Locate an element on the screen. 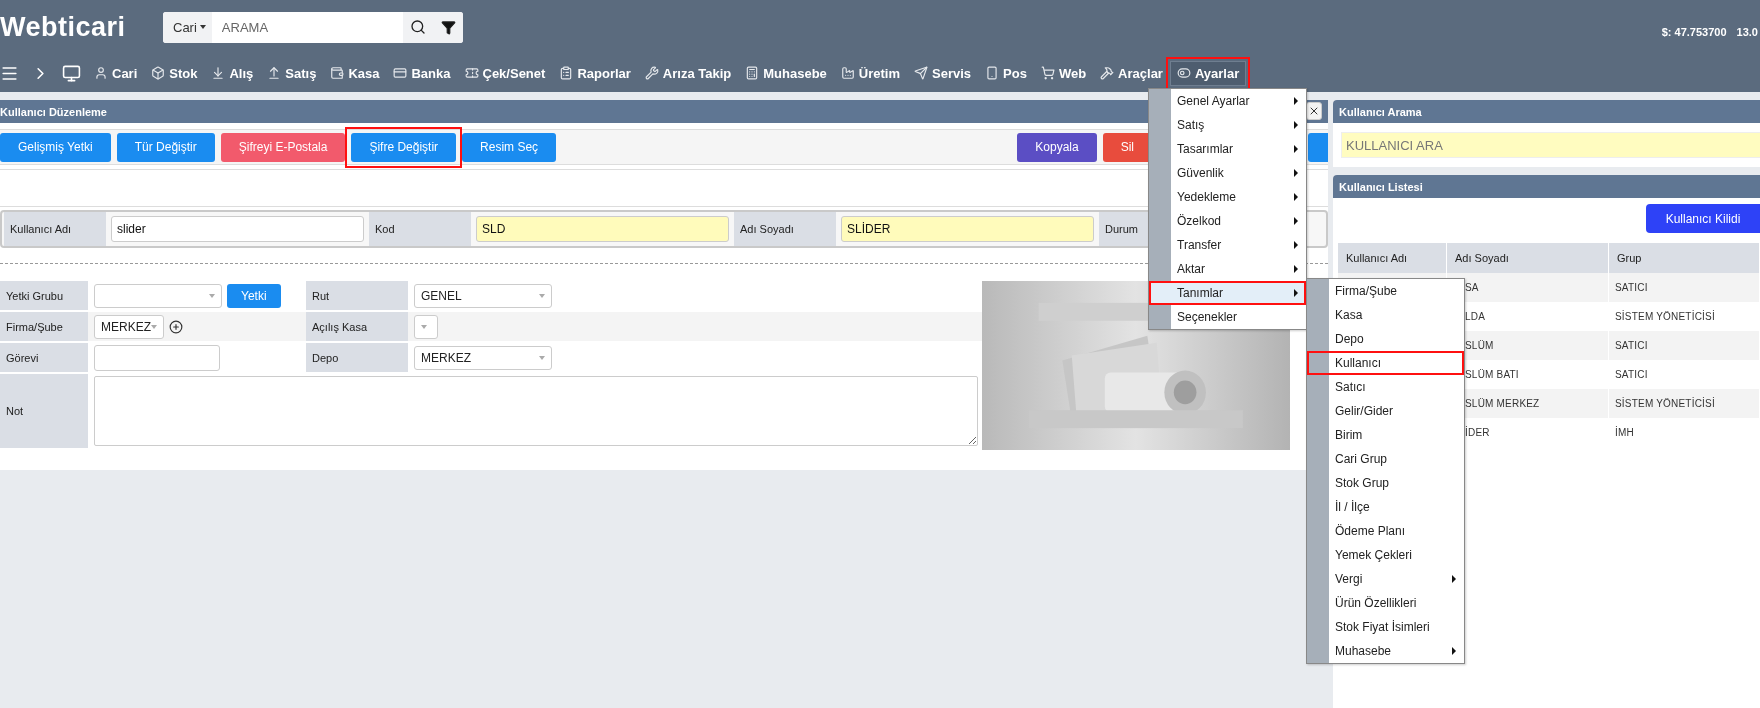 The width and height of the screenshot is (1760, 708). menu-item: Stok Fiyat İsimleri is located at coordinates (1385, 627).